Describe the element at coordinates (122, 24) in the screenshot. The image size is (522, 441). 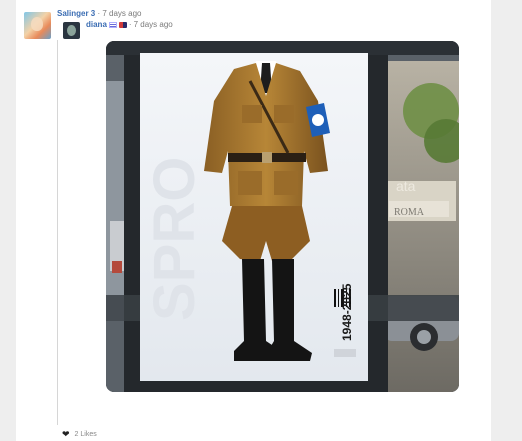
I see `bow-icon` at that location.